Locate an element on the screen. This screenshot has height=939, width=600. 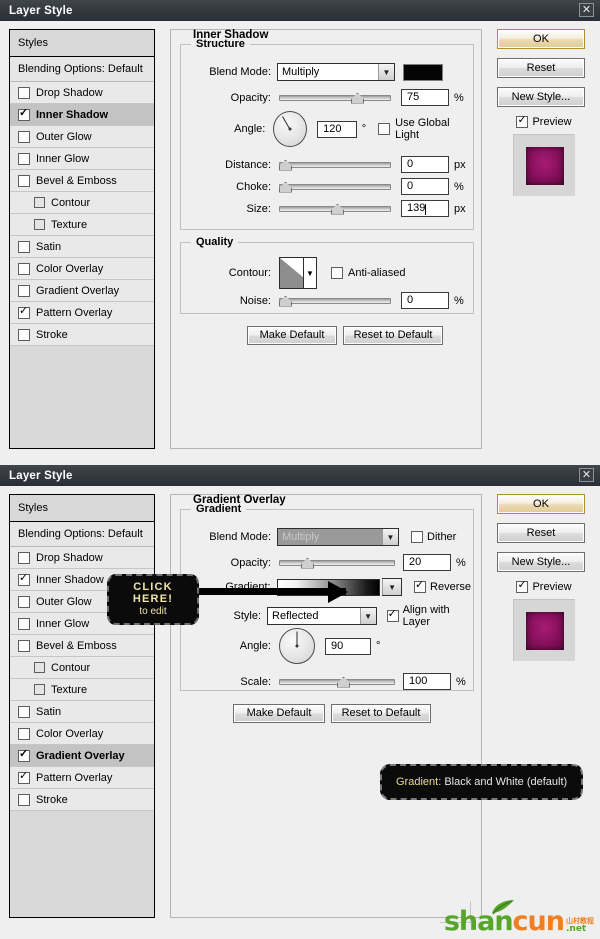
dither-checkbox is located at coordinates (417, 537).